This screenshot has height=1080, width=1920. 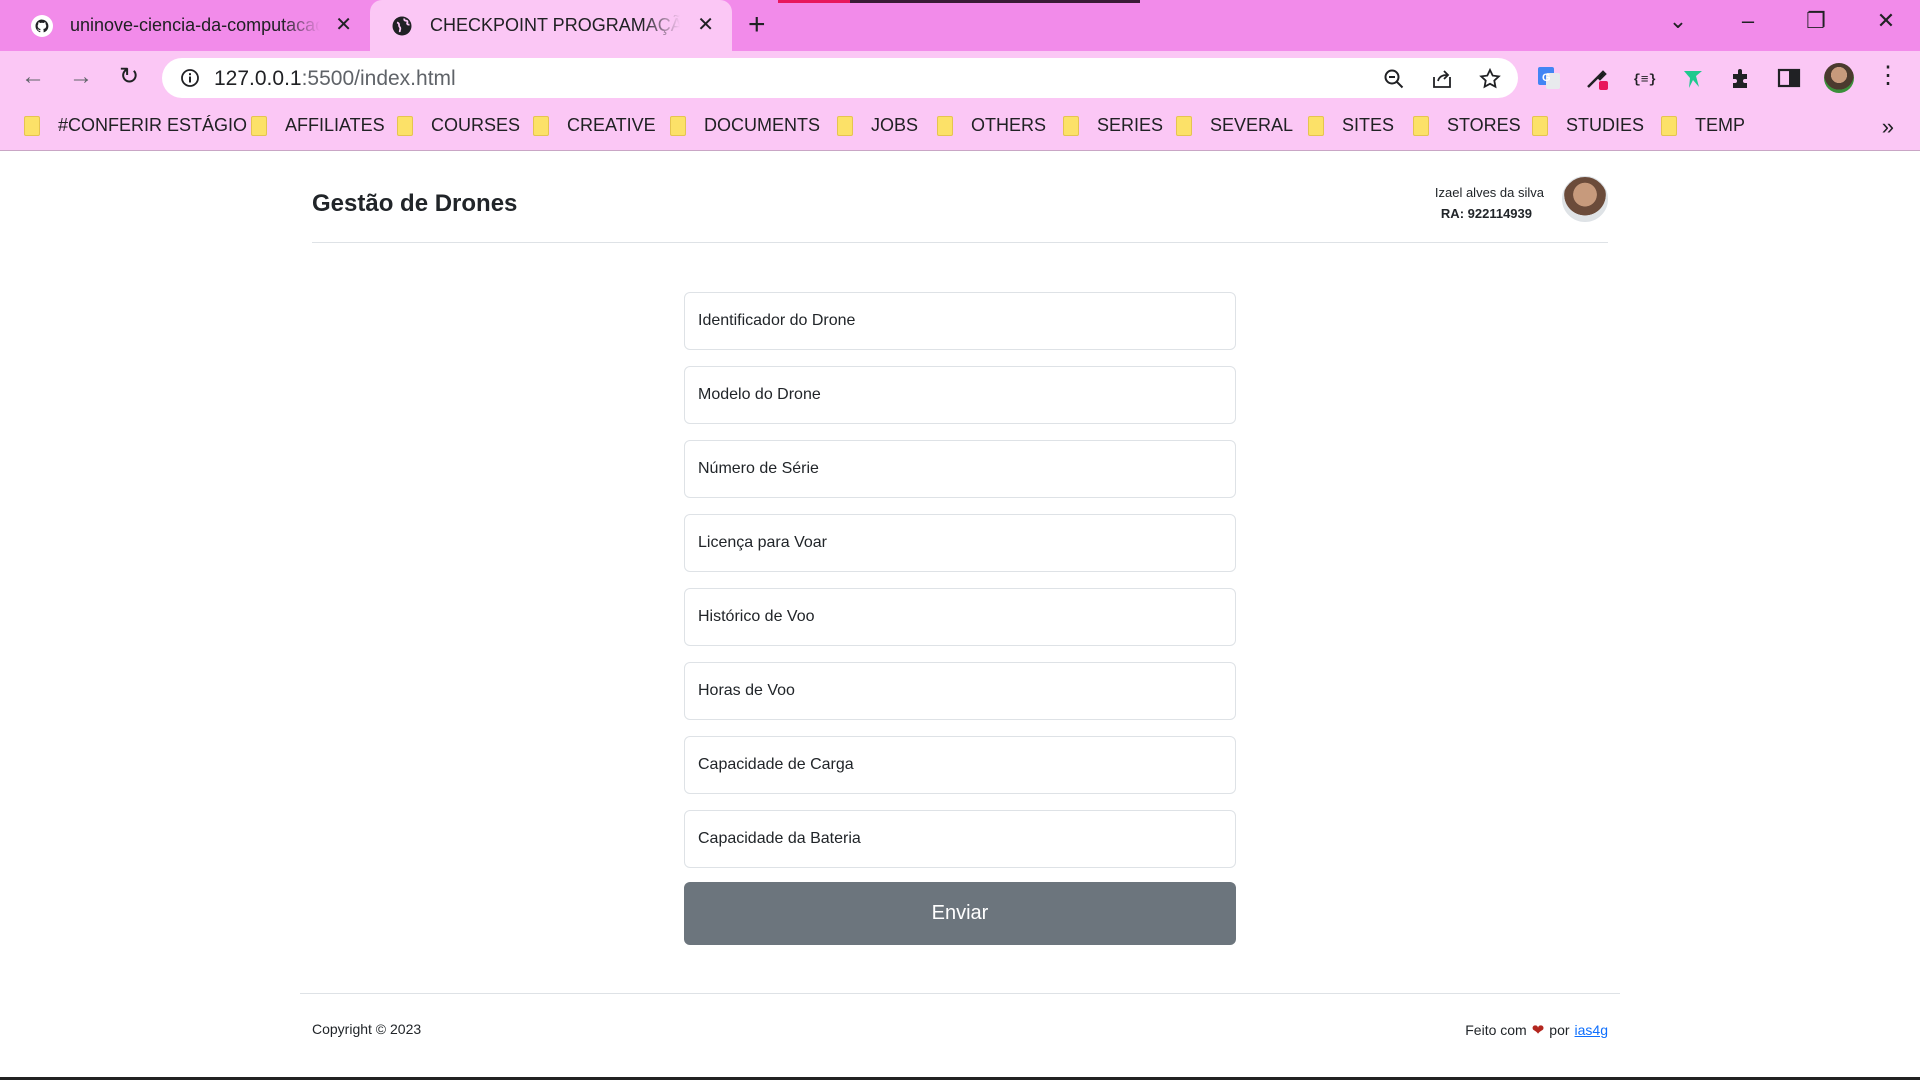 I want to click on bookmark-folder: SEVERAL, so click(x=1234, y=125).